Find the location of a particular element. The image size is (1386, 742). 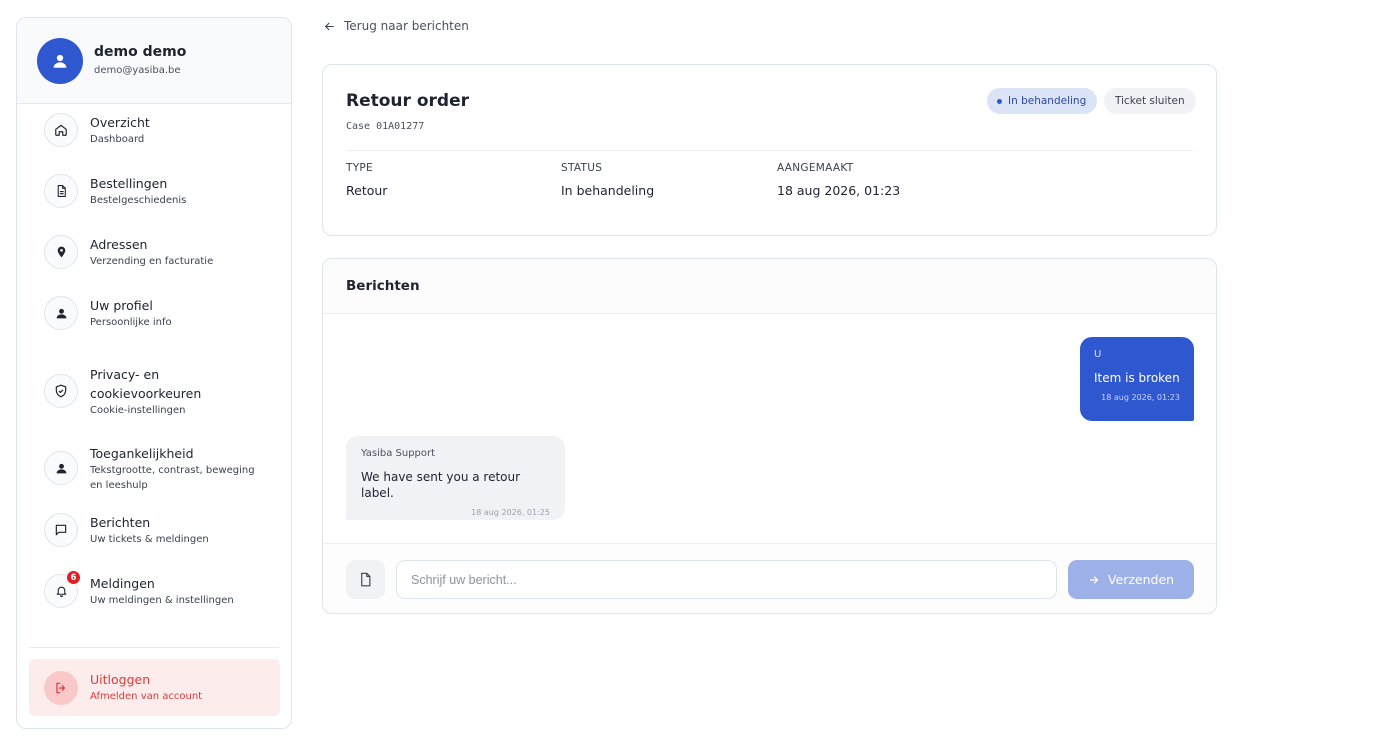

user-email: demo@yasiba.be is located at coordinates (137, 70).